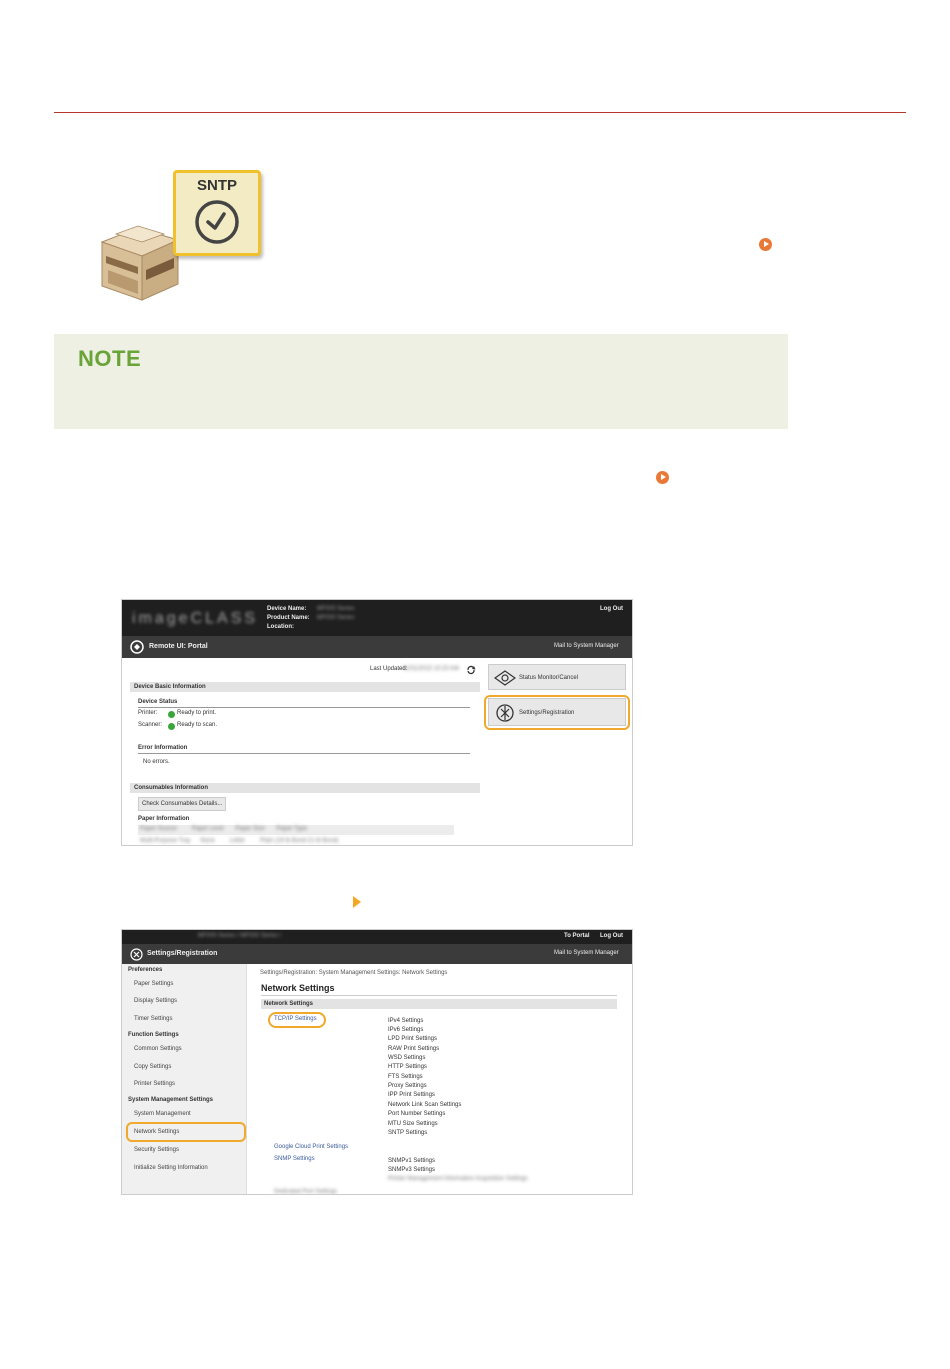  I want to click on scanner-status: Ready to scan., so click(197, 725).